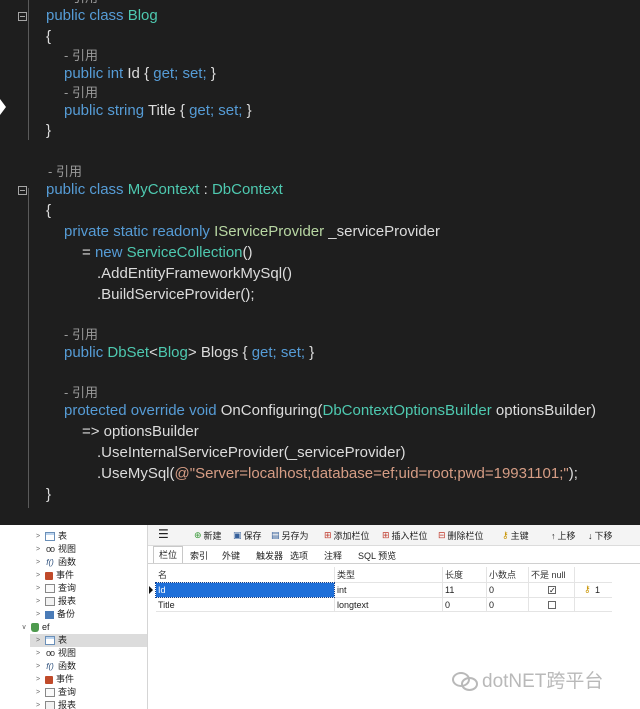 Image resolution: width=640 pixels, height=709 pixels. I want to click on add-column-icon: ⊞, so click(328, 535).